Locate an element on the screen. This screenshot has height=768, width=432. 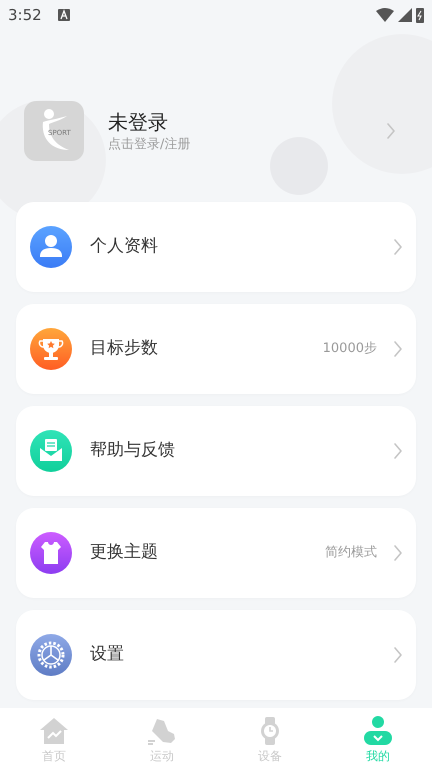
mail-icon is located at coordinates (51, 451).